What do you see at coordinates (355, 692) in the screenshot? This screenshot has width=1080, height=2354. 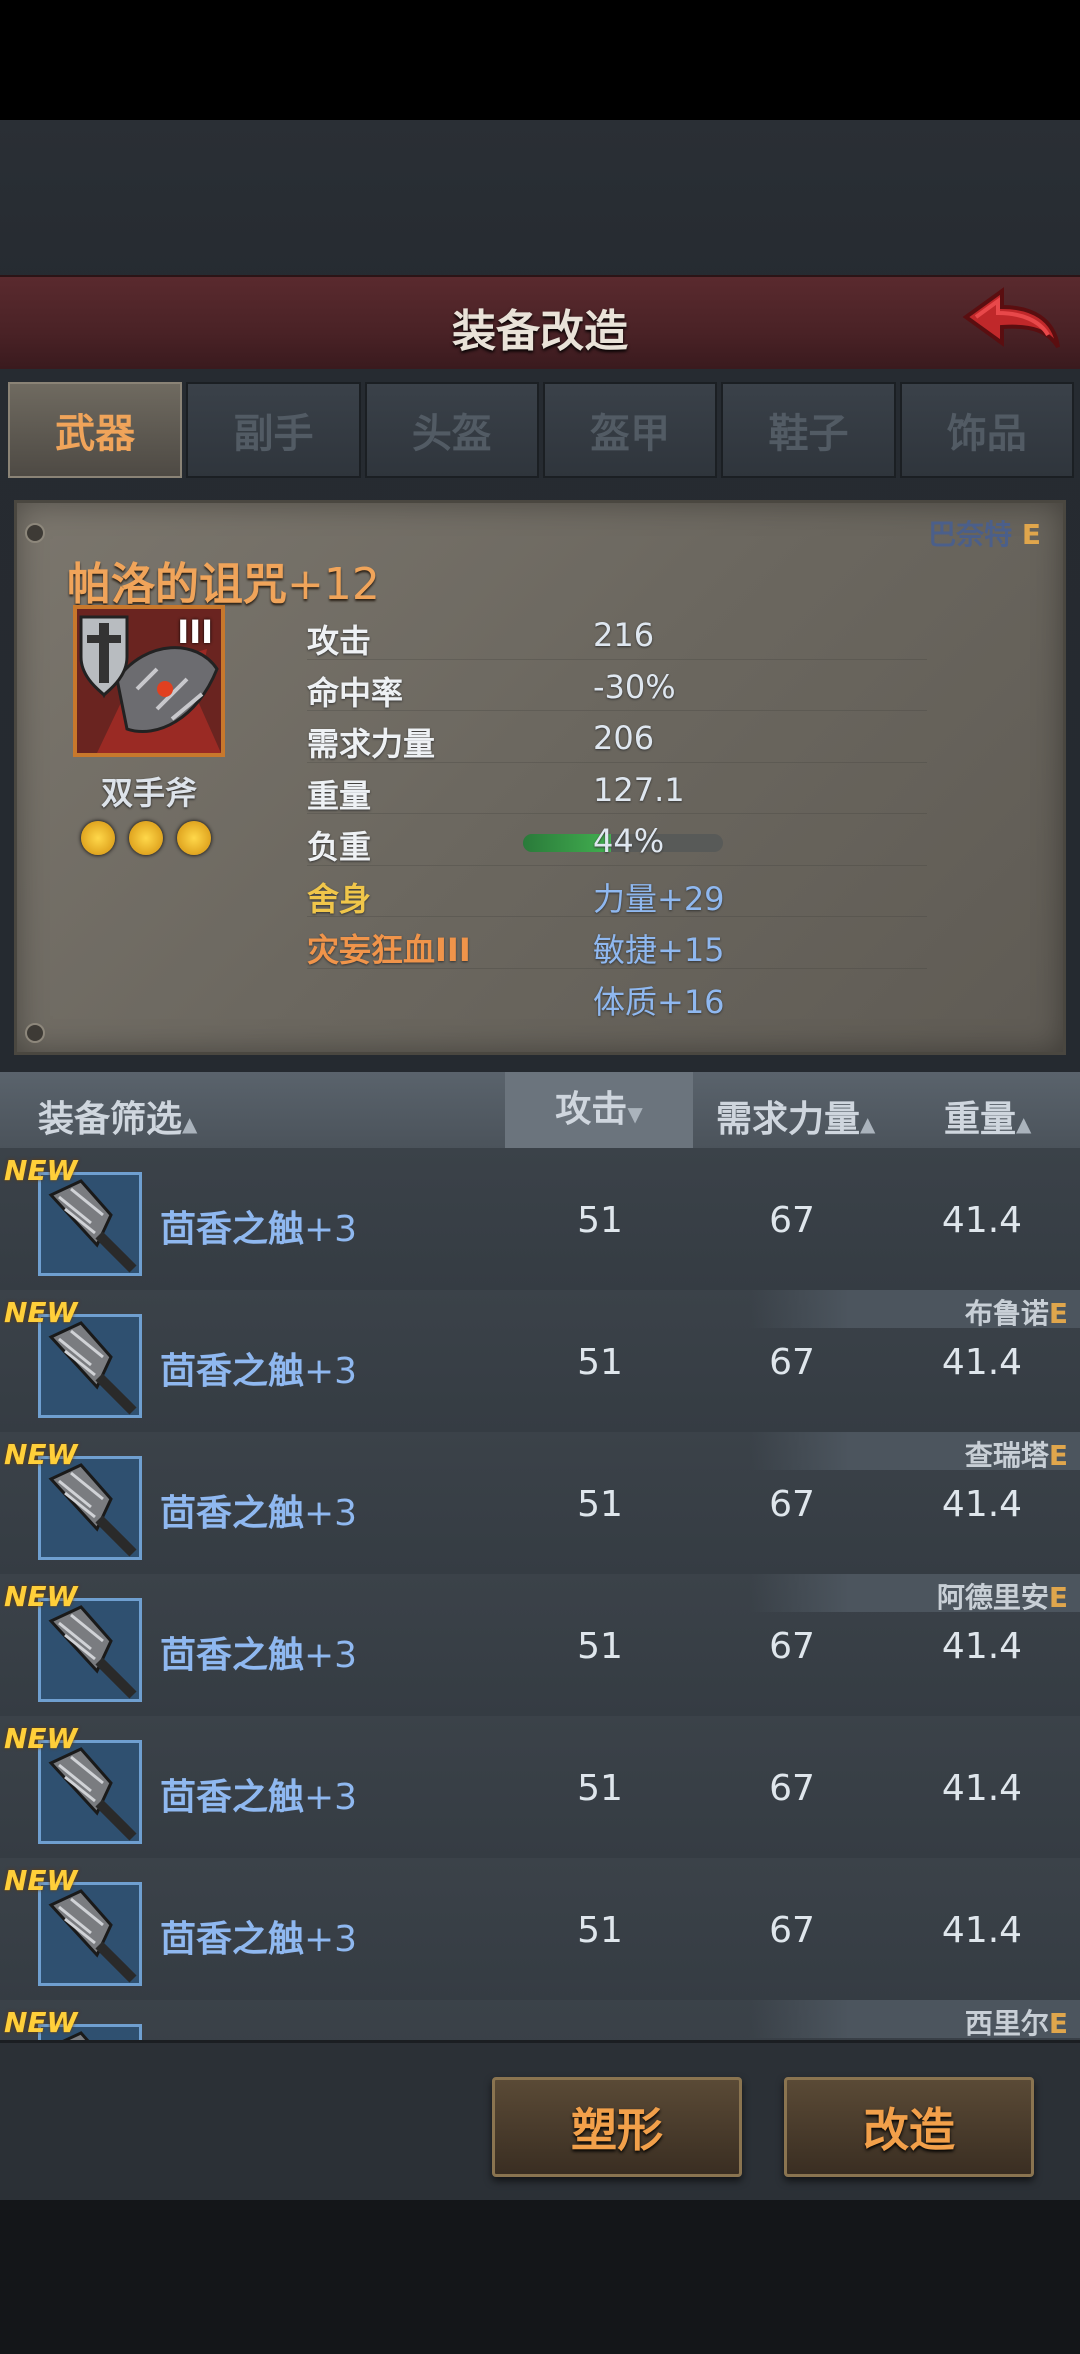 I see `stat-label: 命中率` at bounding box center [355, 692].